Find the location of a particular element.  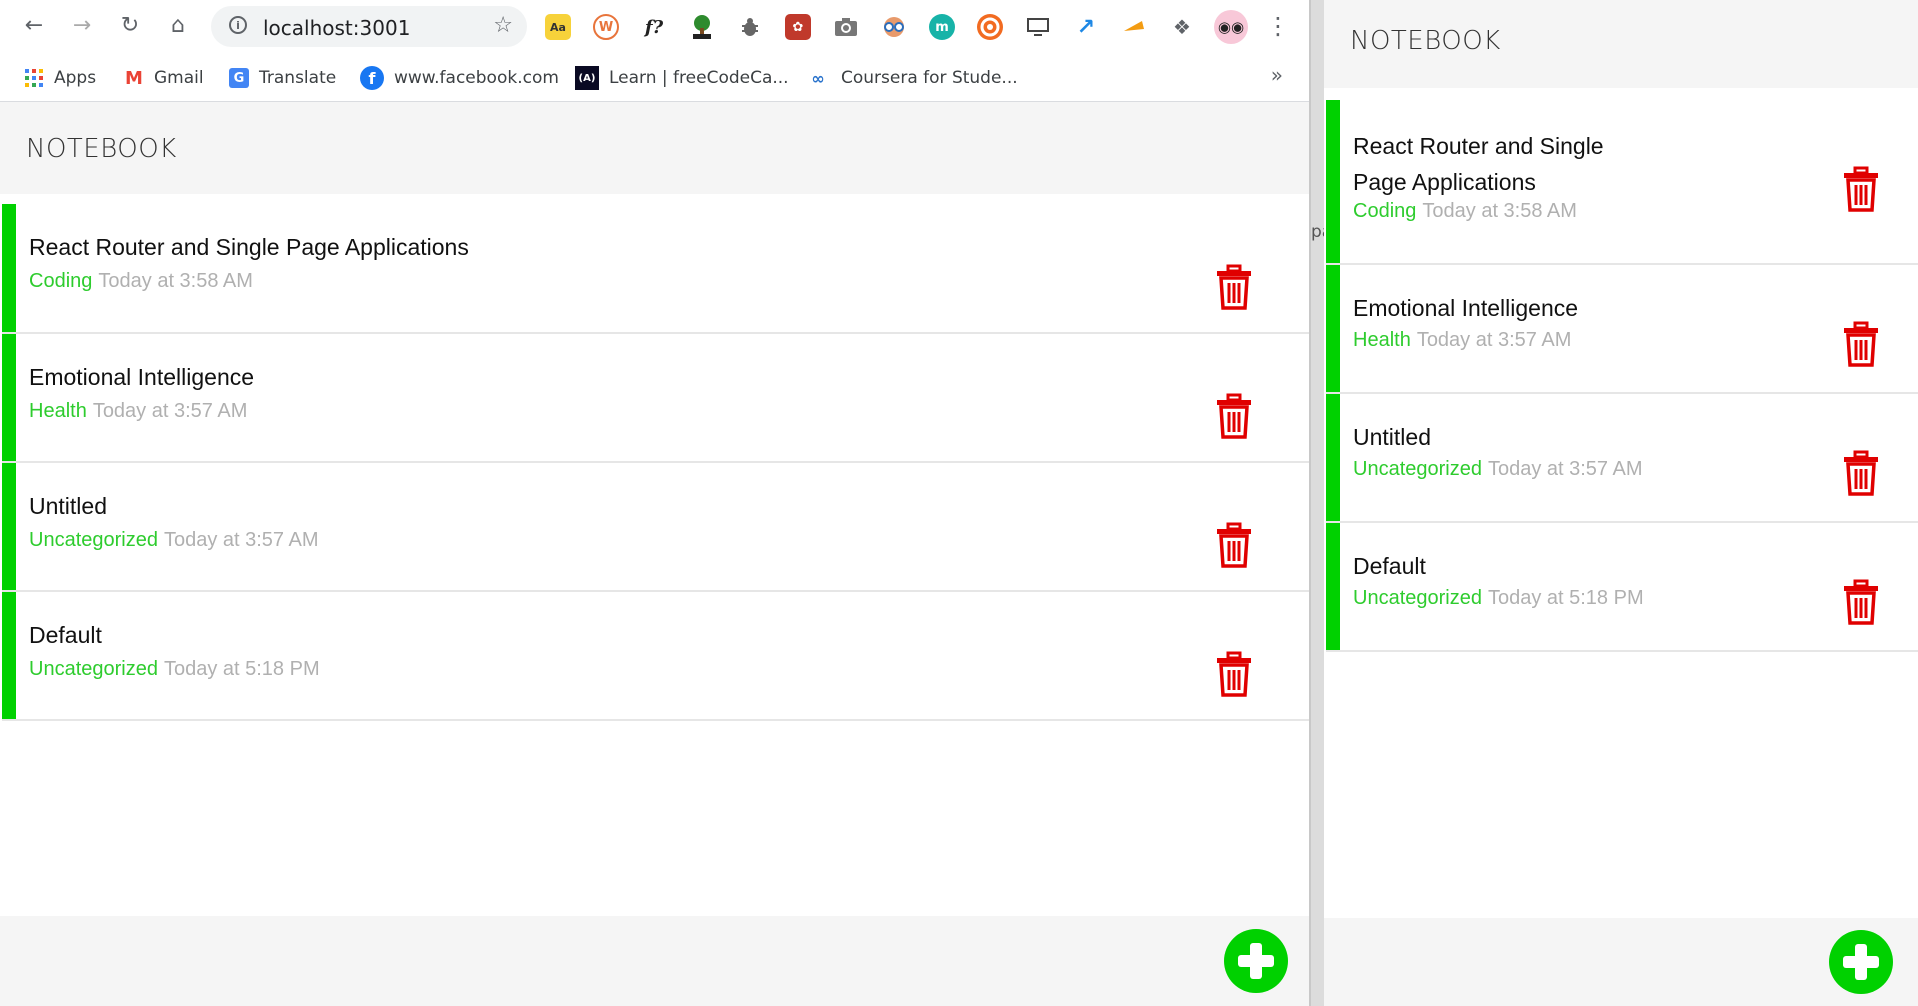

puzzle-ext-icon: ❖ is located at coordinates (1182, 27).